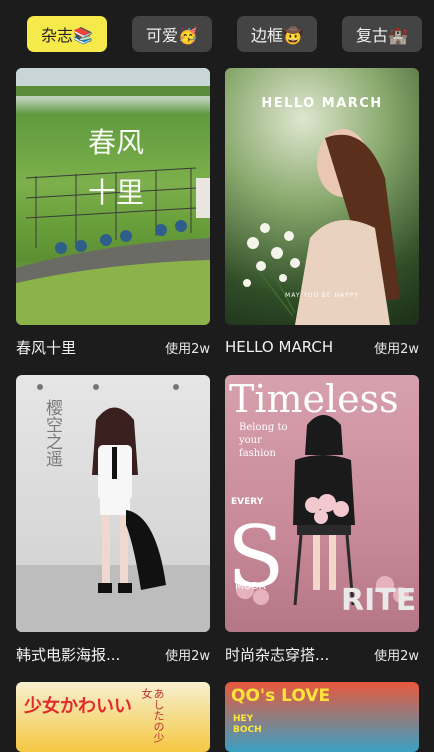 This screenshot has width=434, height=752. I want to click on template-thumbnail: QO's LOVE HEY BOCH, so click(322, 717).